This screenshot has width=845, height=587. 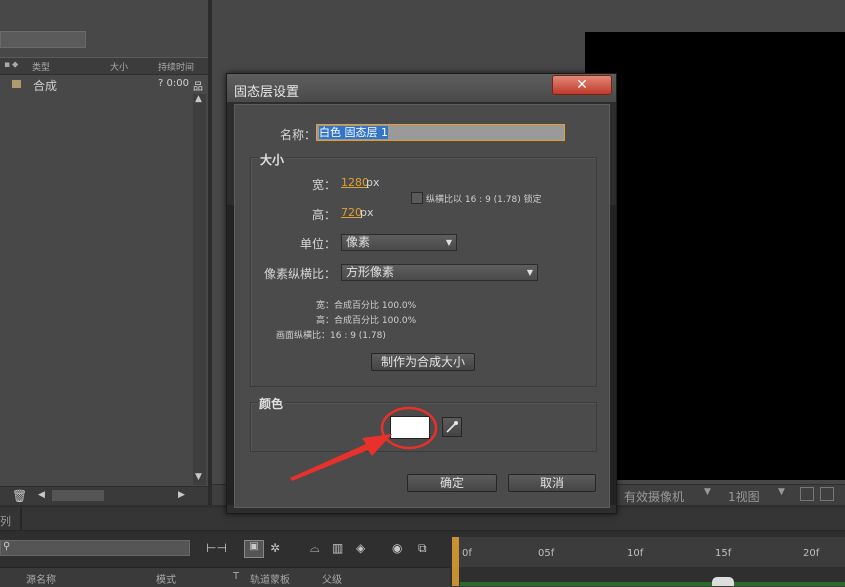 I want to click on annotation-overlay, so click(x=364, y=443).